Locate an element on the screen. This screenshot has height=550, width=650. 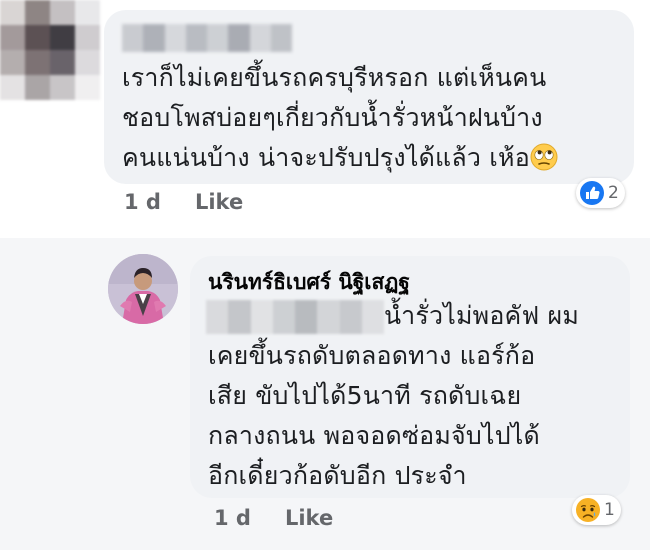
reply-text-first-line: น้ำรั่วไม่พอคัฟ ผม is located at coordinates (482, 315).